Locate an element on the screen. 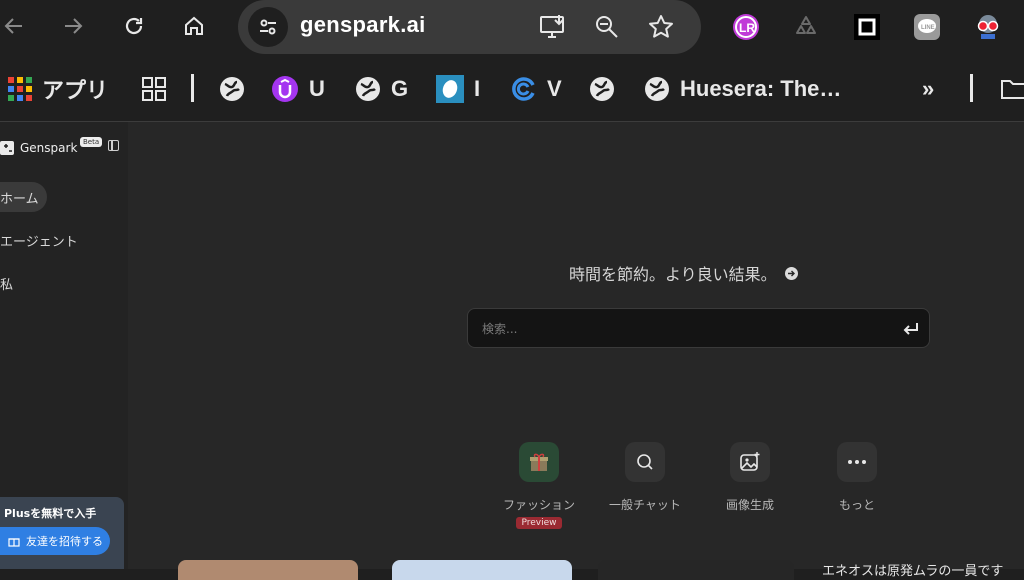 This screenshot has height=580, width=1024. install-app-icon is located at coordinates (553, 27).